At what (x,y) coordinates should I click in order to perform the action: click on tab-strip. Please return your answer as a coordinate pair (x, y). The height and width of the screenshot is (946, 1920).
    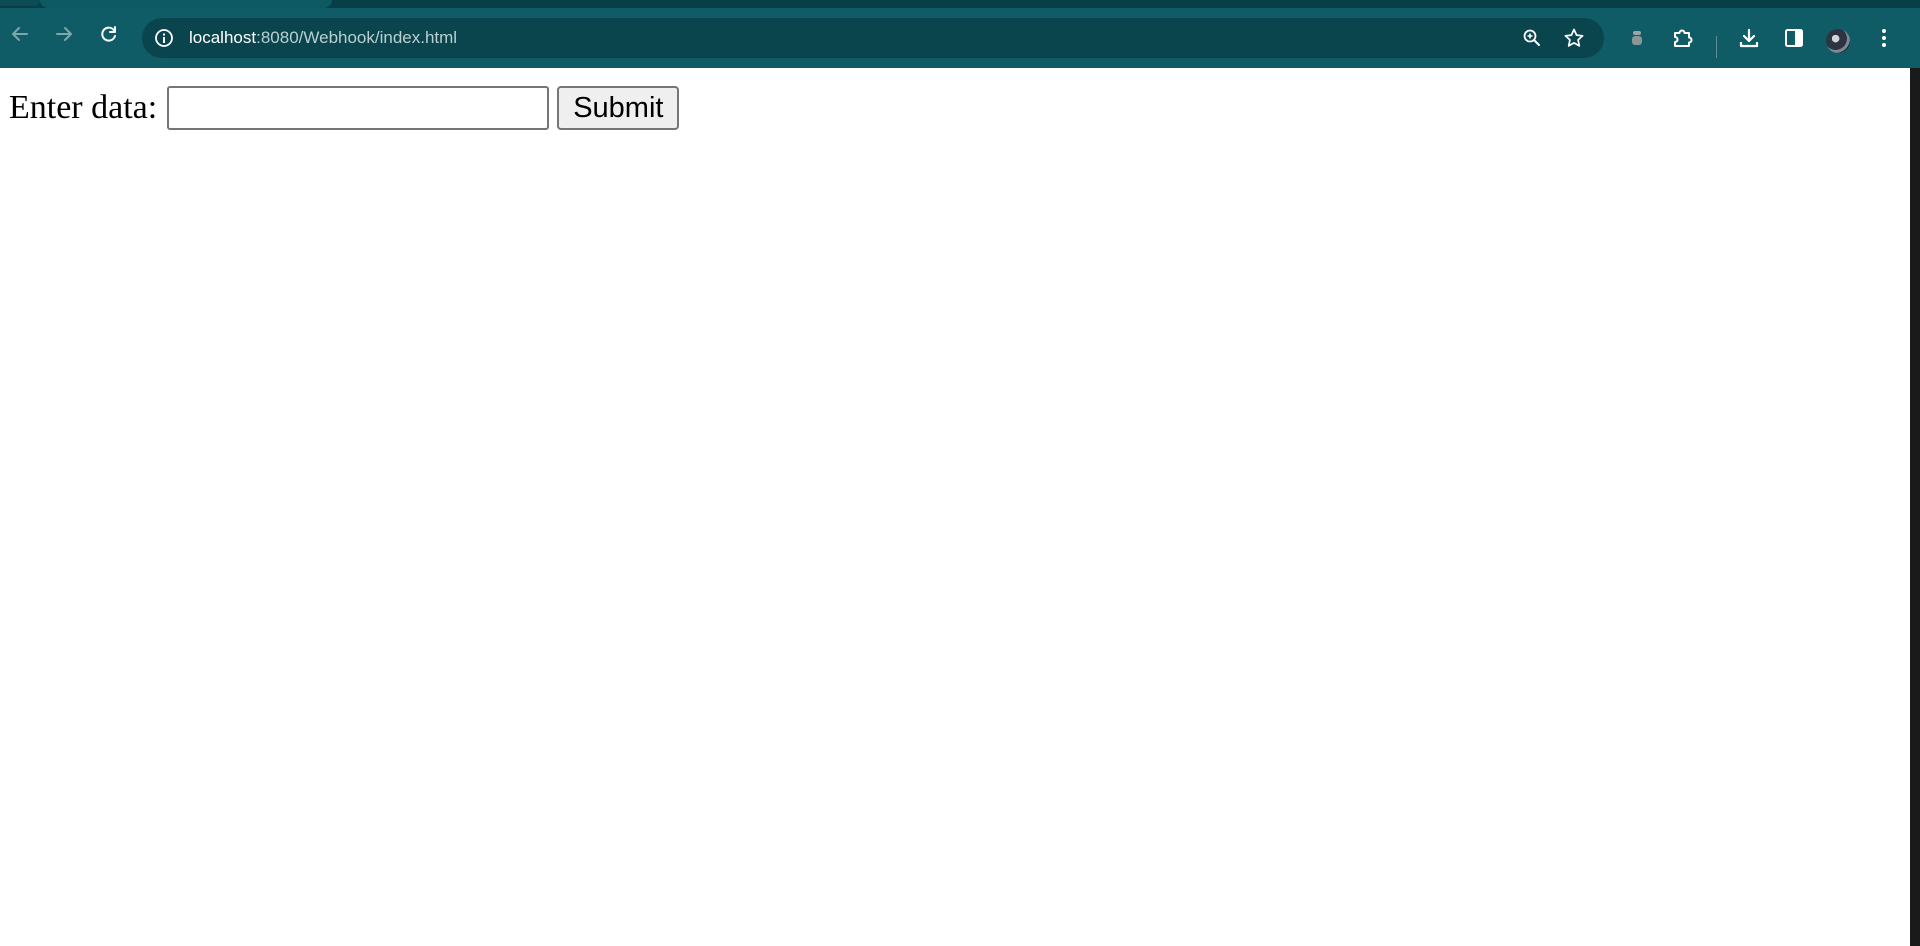
    Looking at the image, I should click on (960, 4).